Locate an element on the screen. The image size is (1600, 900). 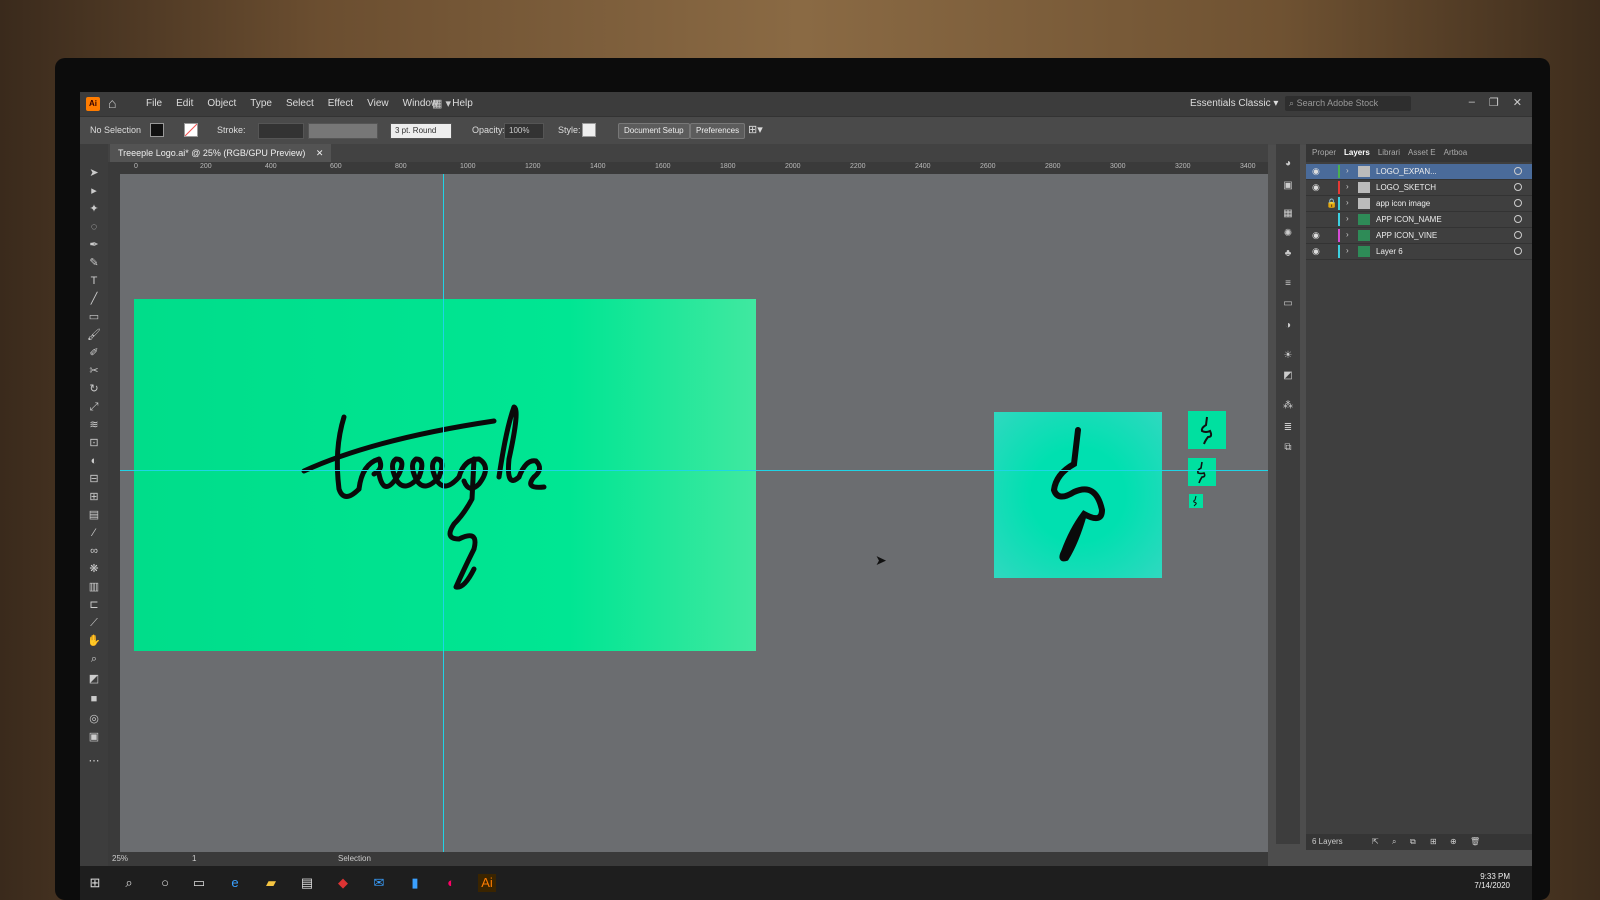
zoom-level: 25% is located at coordinates (120, 859).